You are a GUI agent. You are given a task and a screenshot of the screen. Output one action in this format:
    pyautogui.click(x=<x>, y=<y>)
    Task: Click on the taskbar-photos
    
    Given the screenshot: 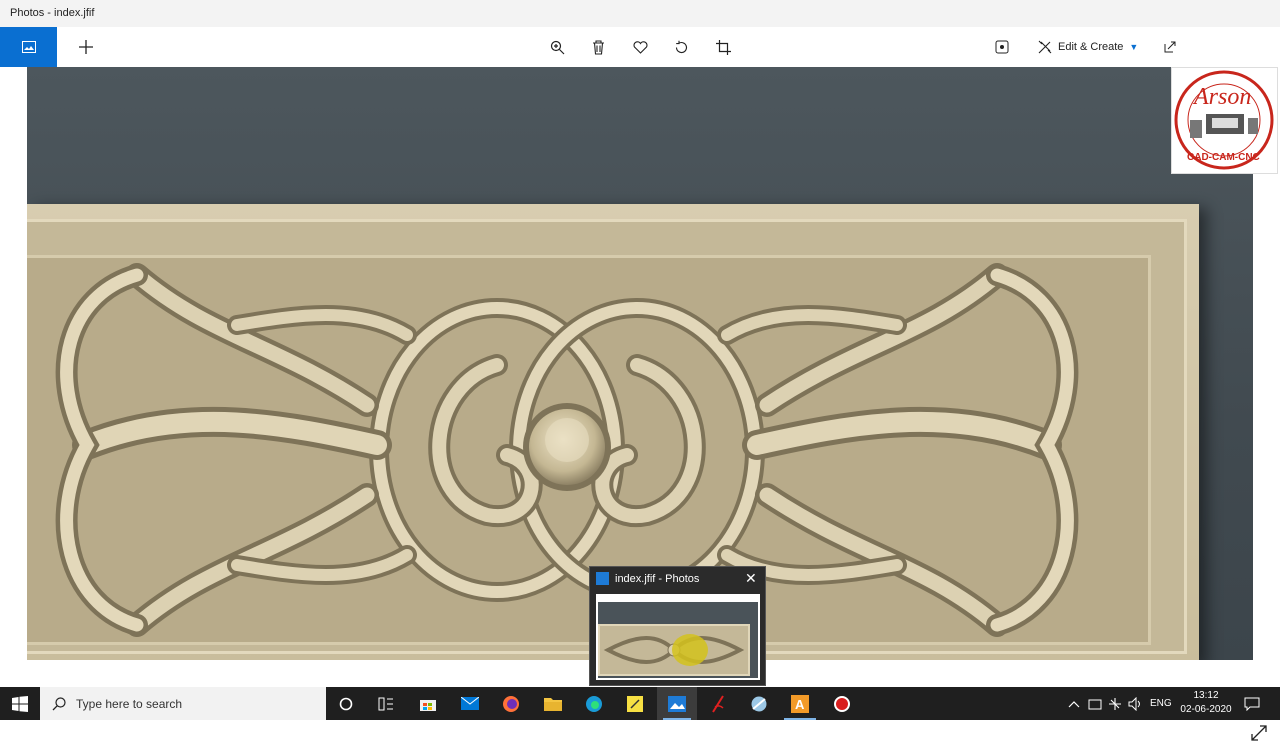 What is the action you would take?
    pyautogui.click(x=677, y=703)
    